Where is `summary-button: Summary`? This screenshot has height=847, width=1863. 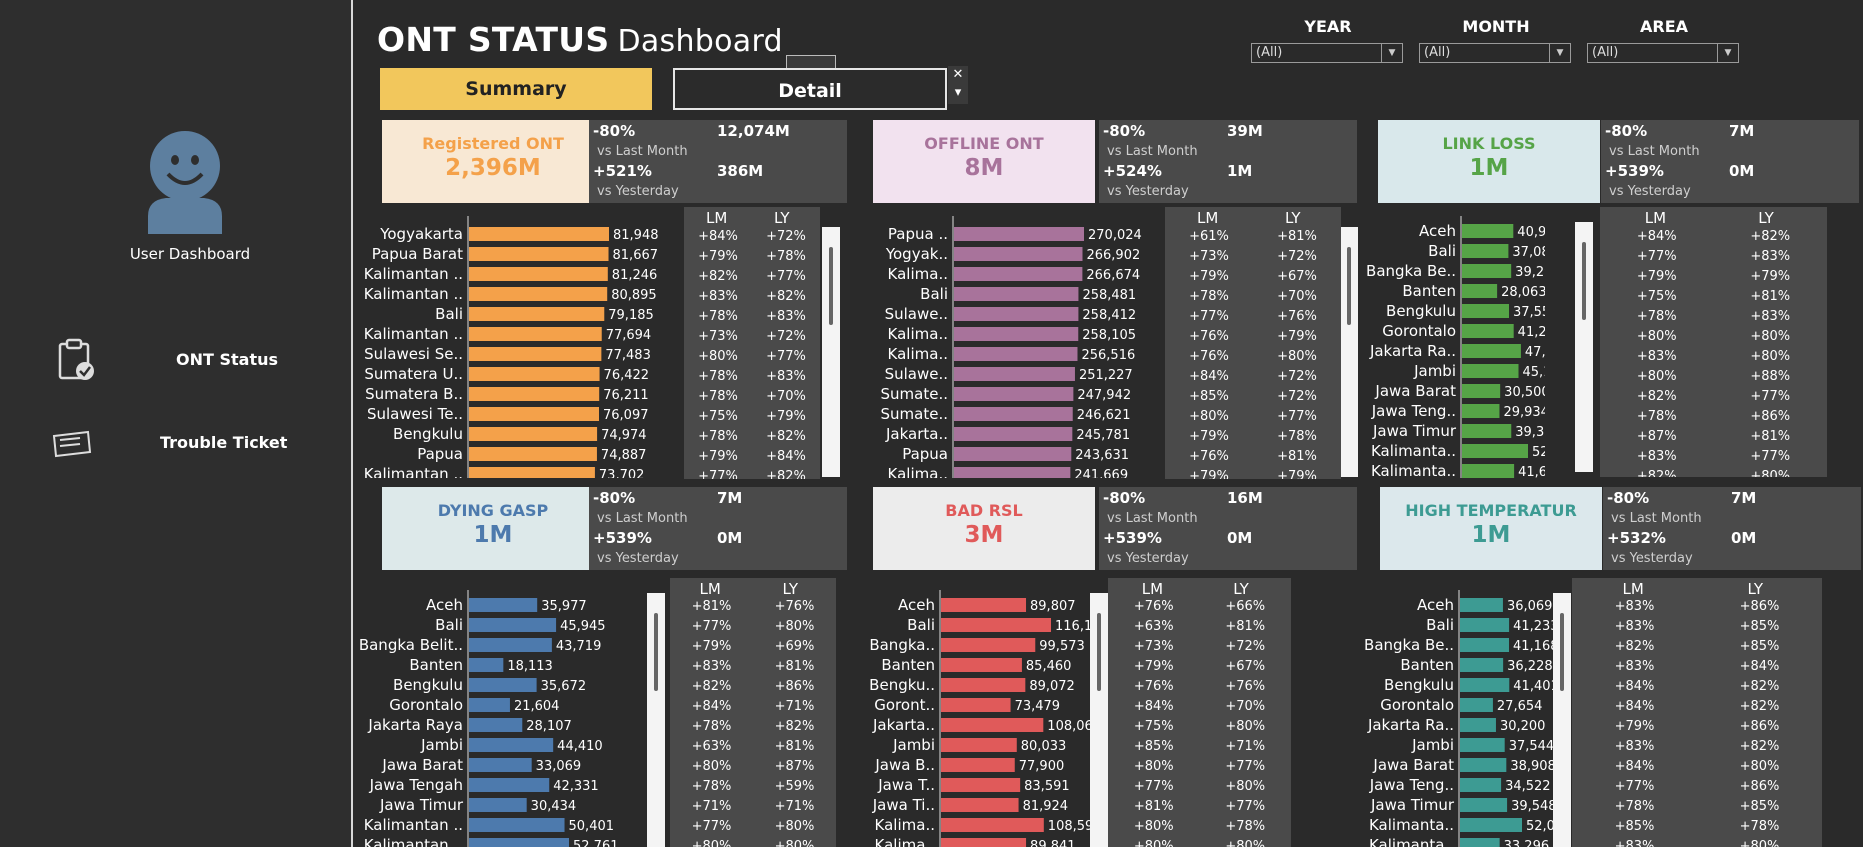
summary-button: Summary is located at coordinates (516, 89).